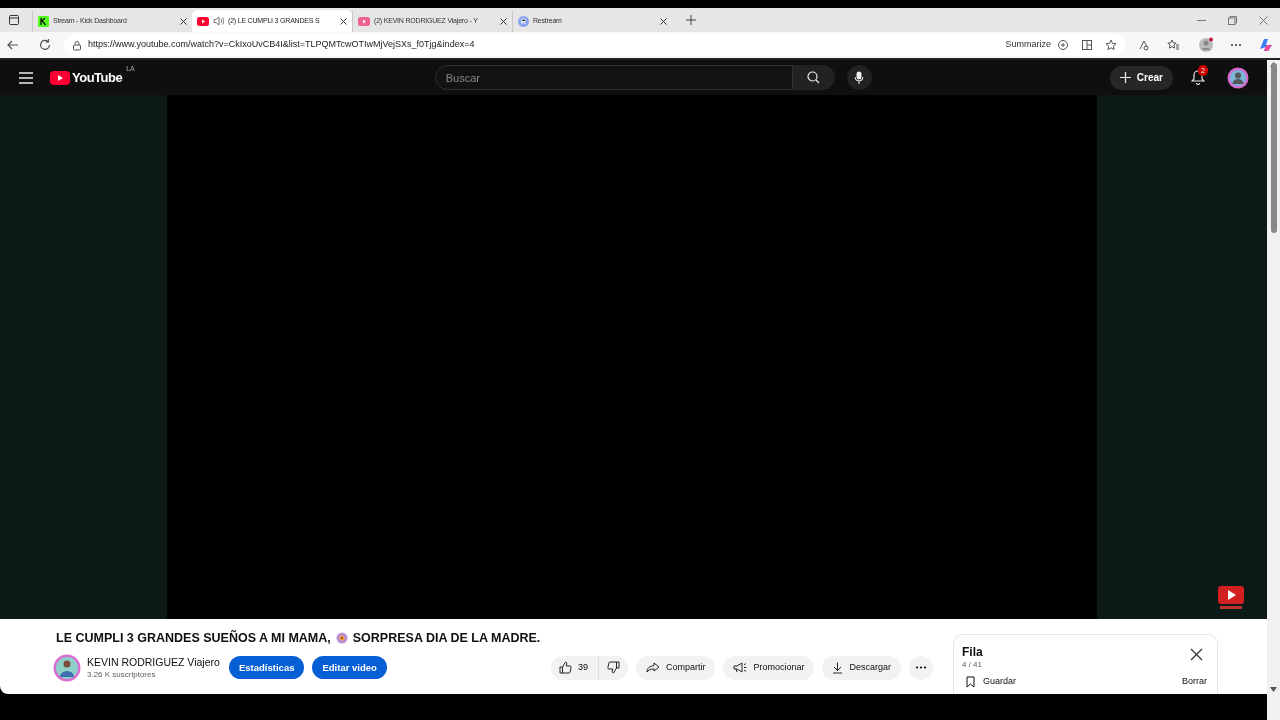 The height and width of the screenshot is (720, 1280). I want to click on tab-actions-icon, so click(14, 20).